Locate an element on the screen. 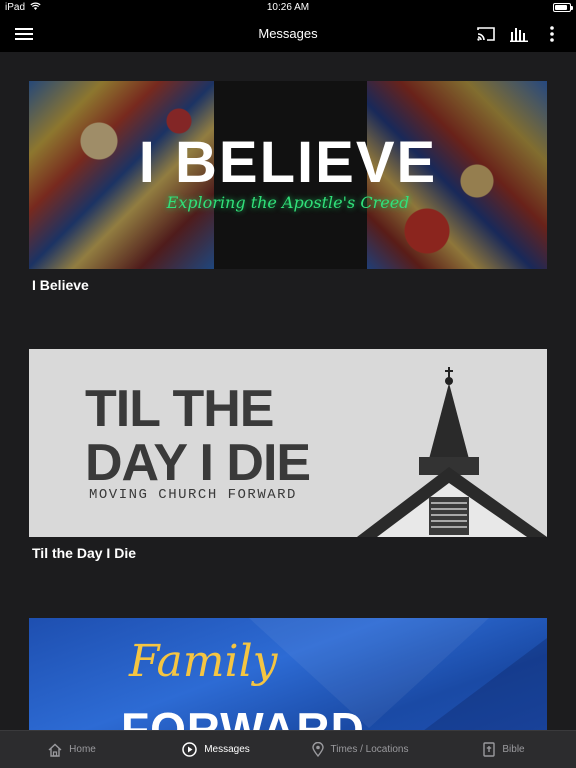  location-pin-icon is located at coordinates (317, 749).